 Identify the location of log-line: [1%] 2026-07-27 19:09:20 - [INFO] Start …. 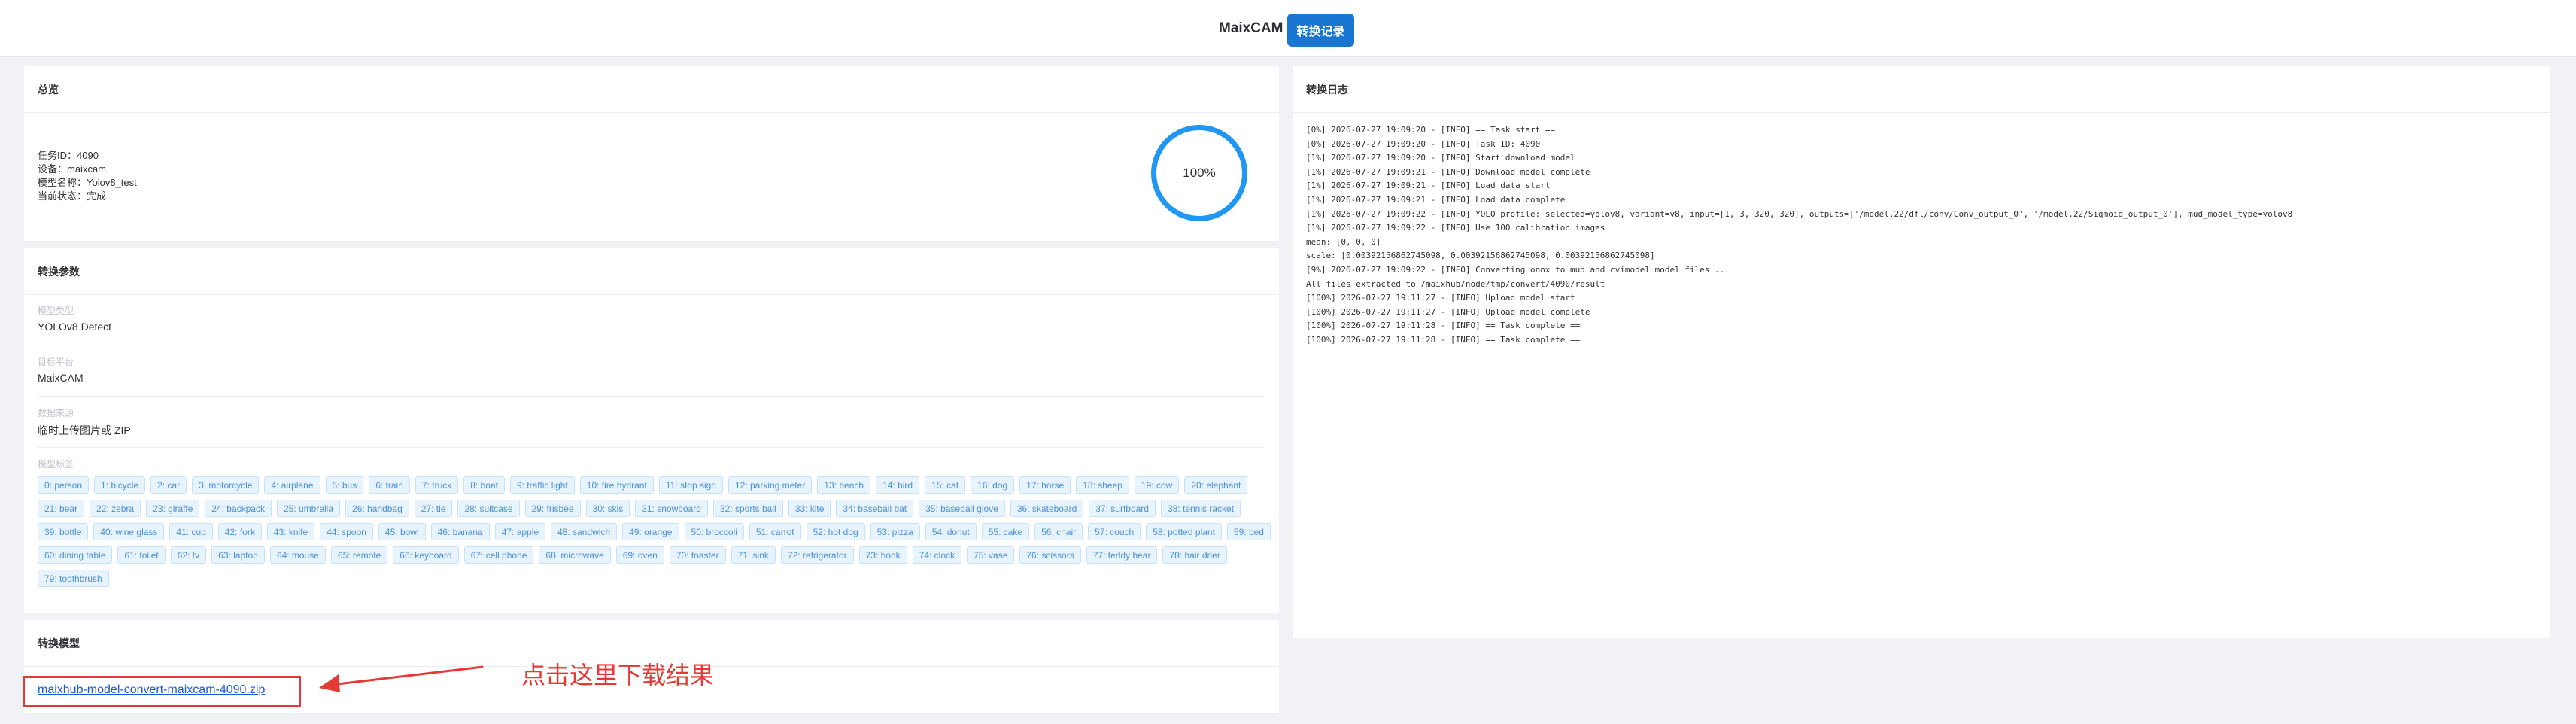
(1441, 158).